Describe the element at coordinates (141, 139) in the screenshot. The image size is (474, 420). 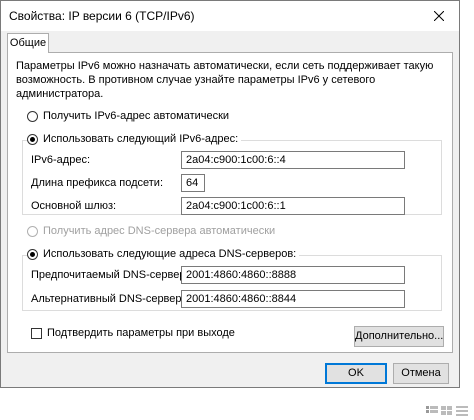
I see `ip-manual-label: Использовать следующий IPv6-адрес:` at that location.